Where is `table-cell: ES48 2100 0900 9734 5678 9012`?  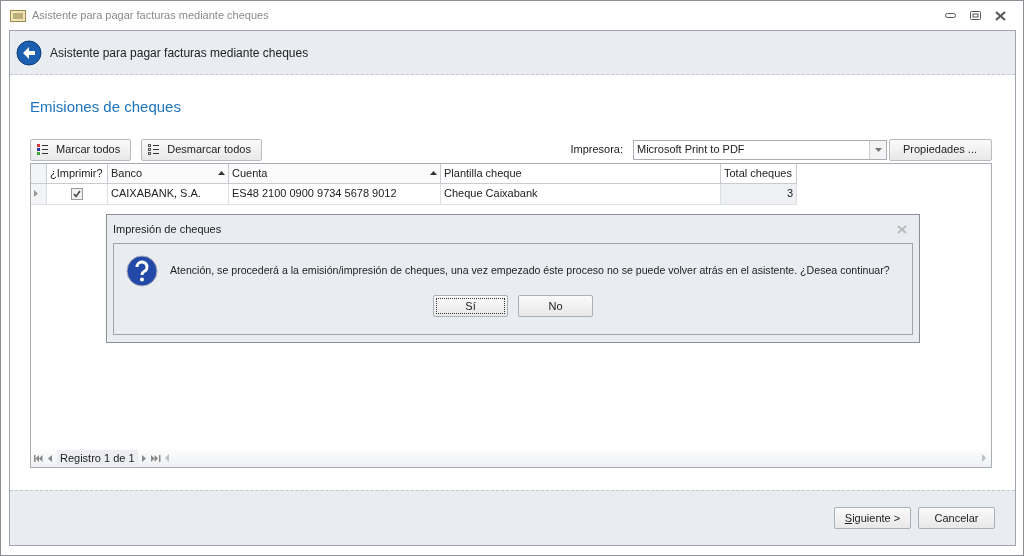 table-cell: ES48 2100 0900 9734 5678 9012 is located at coordinates (335, 194).